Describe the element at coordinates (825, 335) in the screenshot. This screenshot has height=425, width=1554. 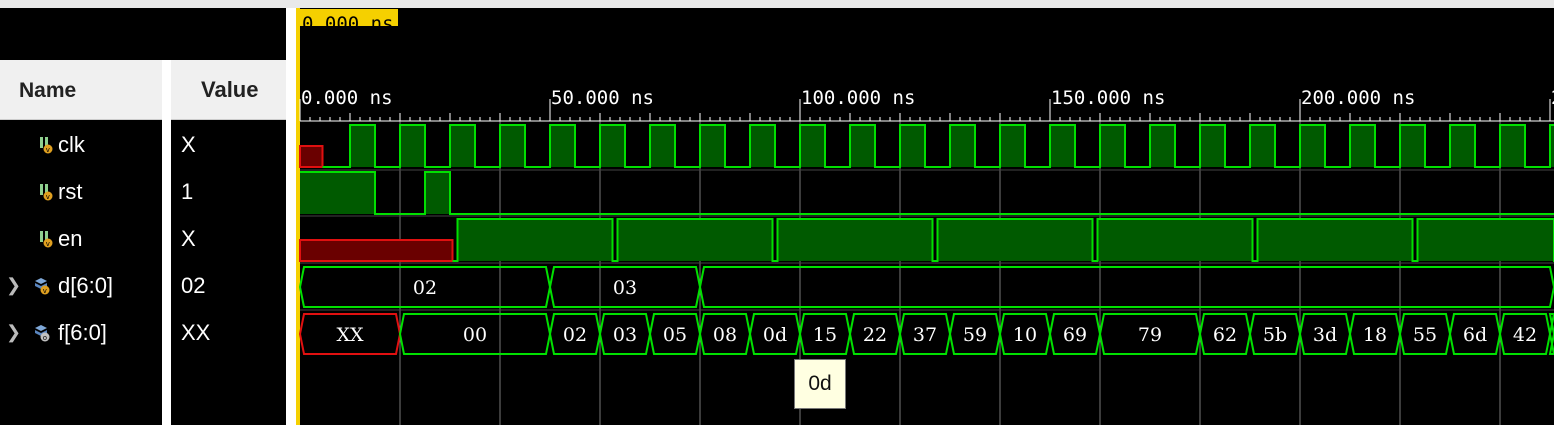
I see `bus-f-segment-label: 15` at that location.